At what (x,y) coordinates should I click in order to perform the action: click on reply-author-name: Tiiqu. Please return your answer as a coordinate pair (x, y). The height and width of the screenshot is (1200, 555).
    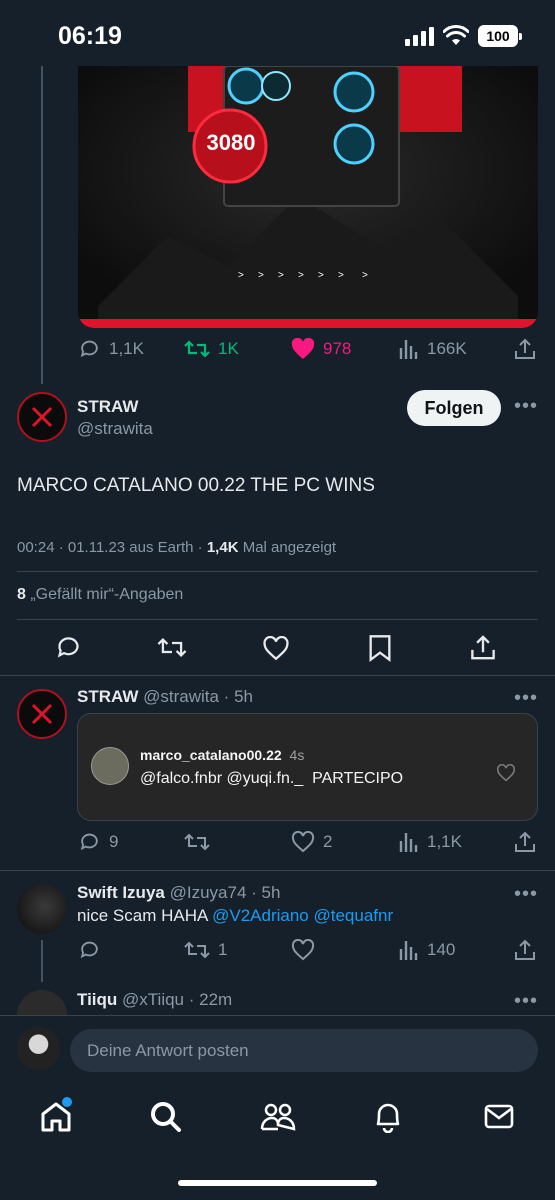
    Looking at the image, I should click on (97, 999).